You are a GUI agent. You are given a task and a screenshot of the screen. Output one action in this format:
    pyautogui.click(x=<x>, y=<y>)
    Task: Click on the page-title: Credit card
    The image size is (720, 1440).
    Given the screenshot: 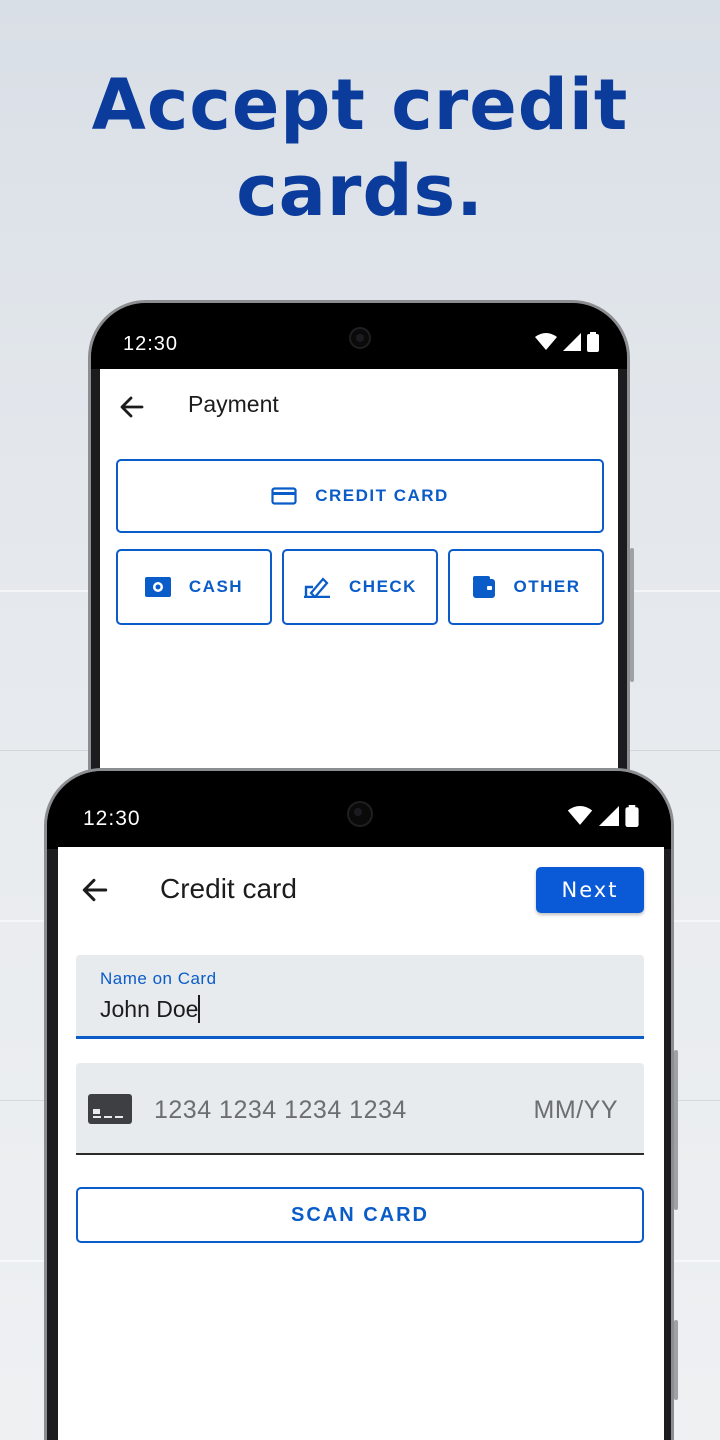 What is the action you would take?
    pyautogui.click(x=228, y=888)
    